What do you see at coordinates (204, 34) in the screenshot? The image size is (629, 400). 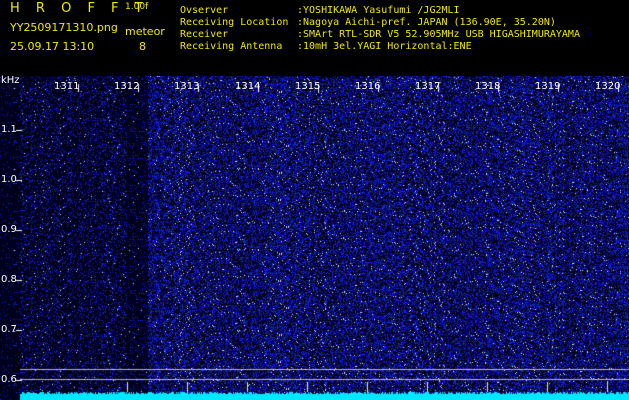 I see `info-receiver-key: Receiver` at bounding box center [204, 34].